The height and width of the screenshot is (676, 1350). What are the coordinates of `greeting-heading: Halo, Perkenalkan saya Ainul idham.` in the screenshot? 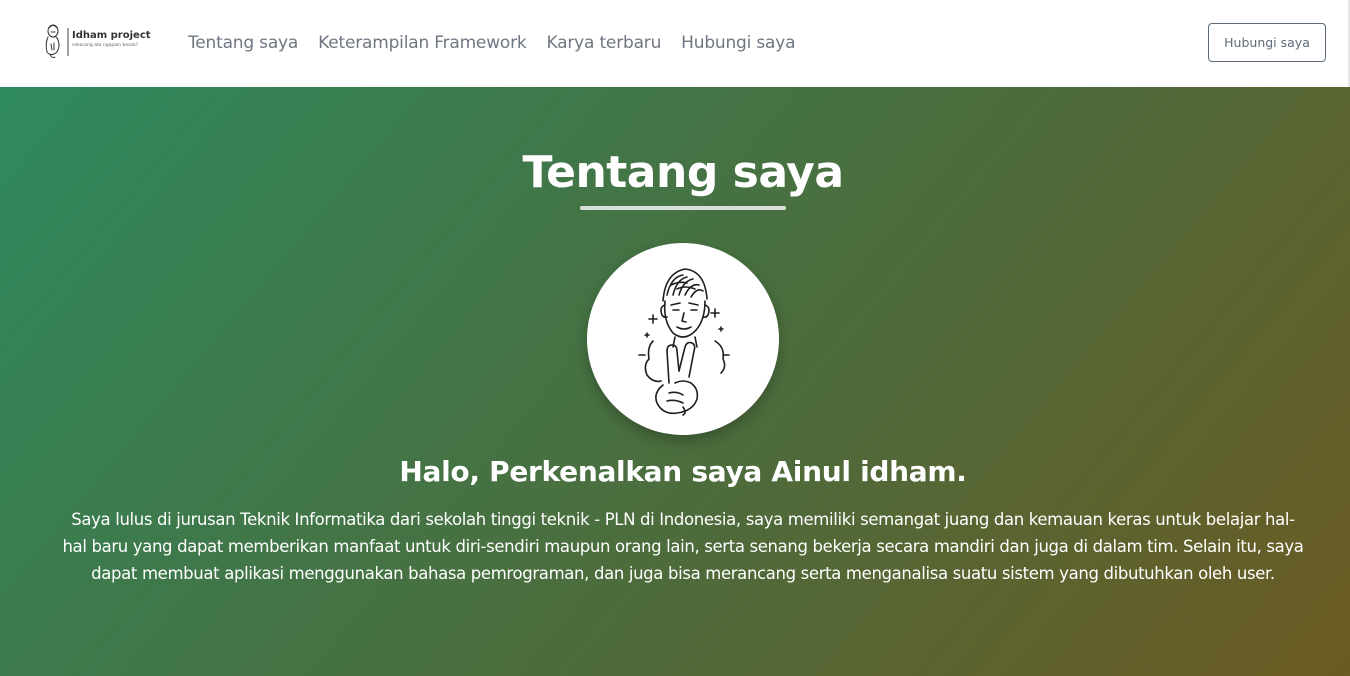 It's located at (683, 471).